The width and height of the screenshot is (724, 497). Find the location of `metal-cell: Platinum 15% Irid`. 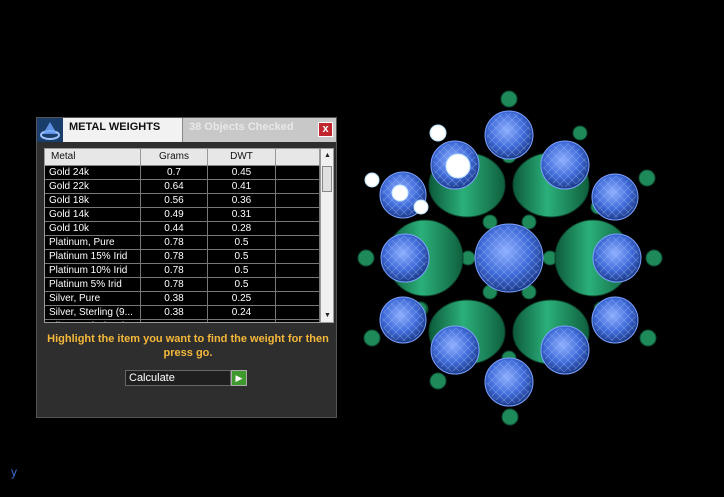

metal-cell: Platinum 15% Irid is located at coordinates (93, 256).